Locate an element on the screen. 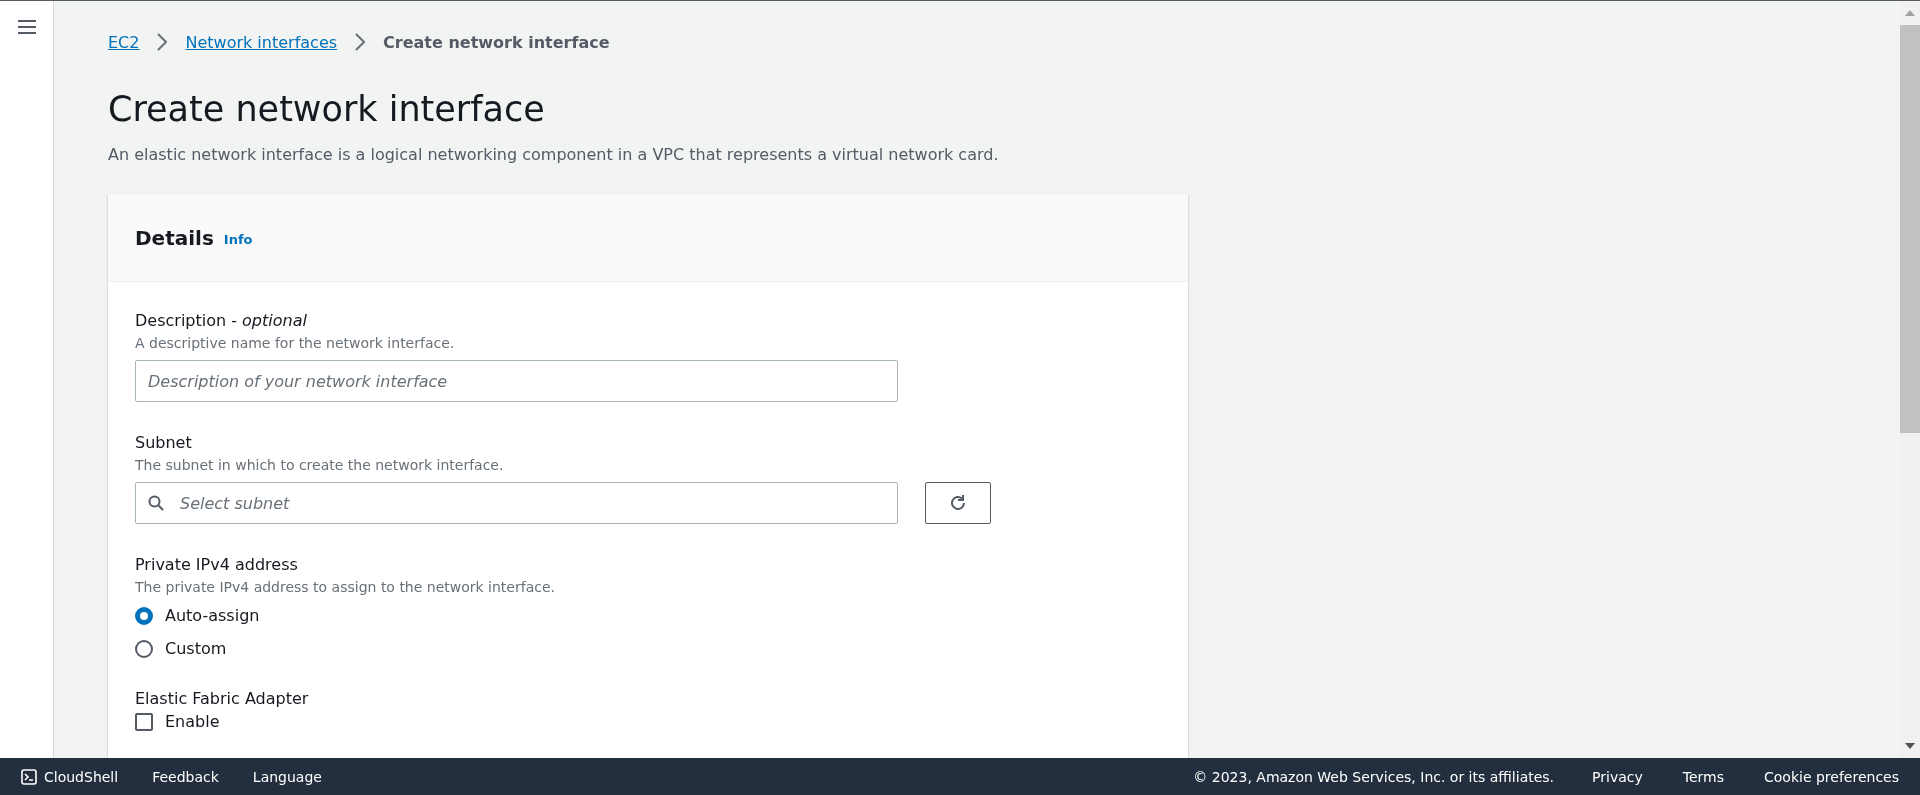  field-label: Private IPv4 address is located at coordinates (217, 565).